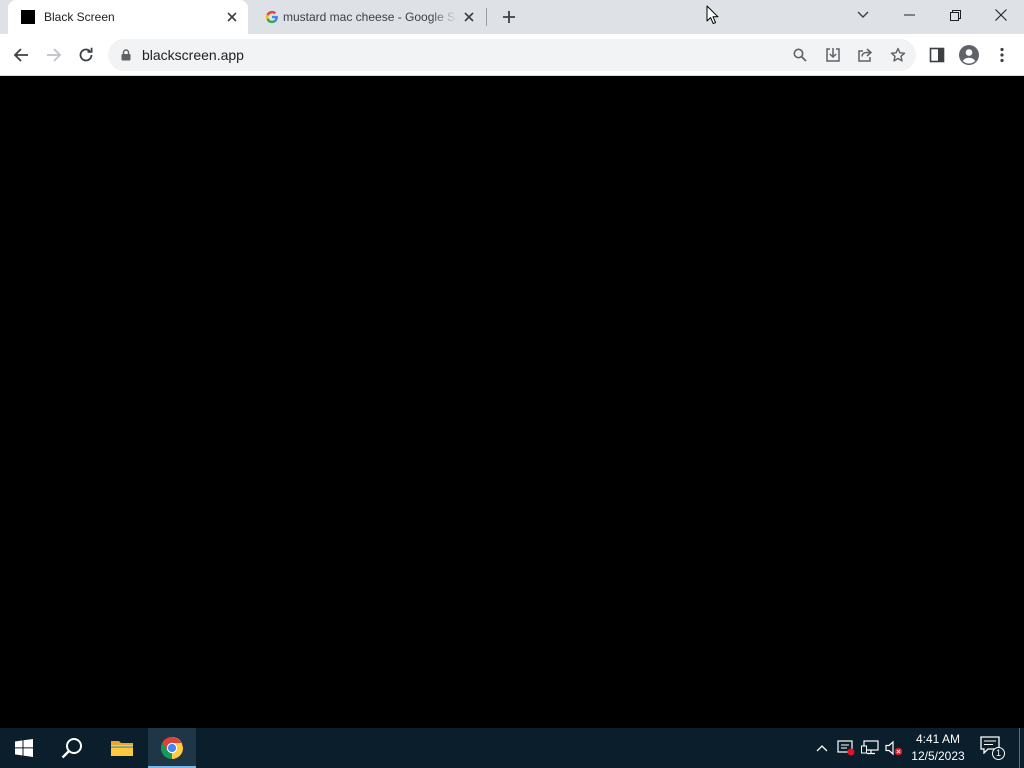 Image resolution: width=1024 pixels, height=768 pixels. I want to click on file-explorer-icon, so click(122, 748).